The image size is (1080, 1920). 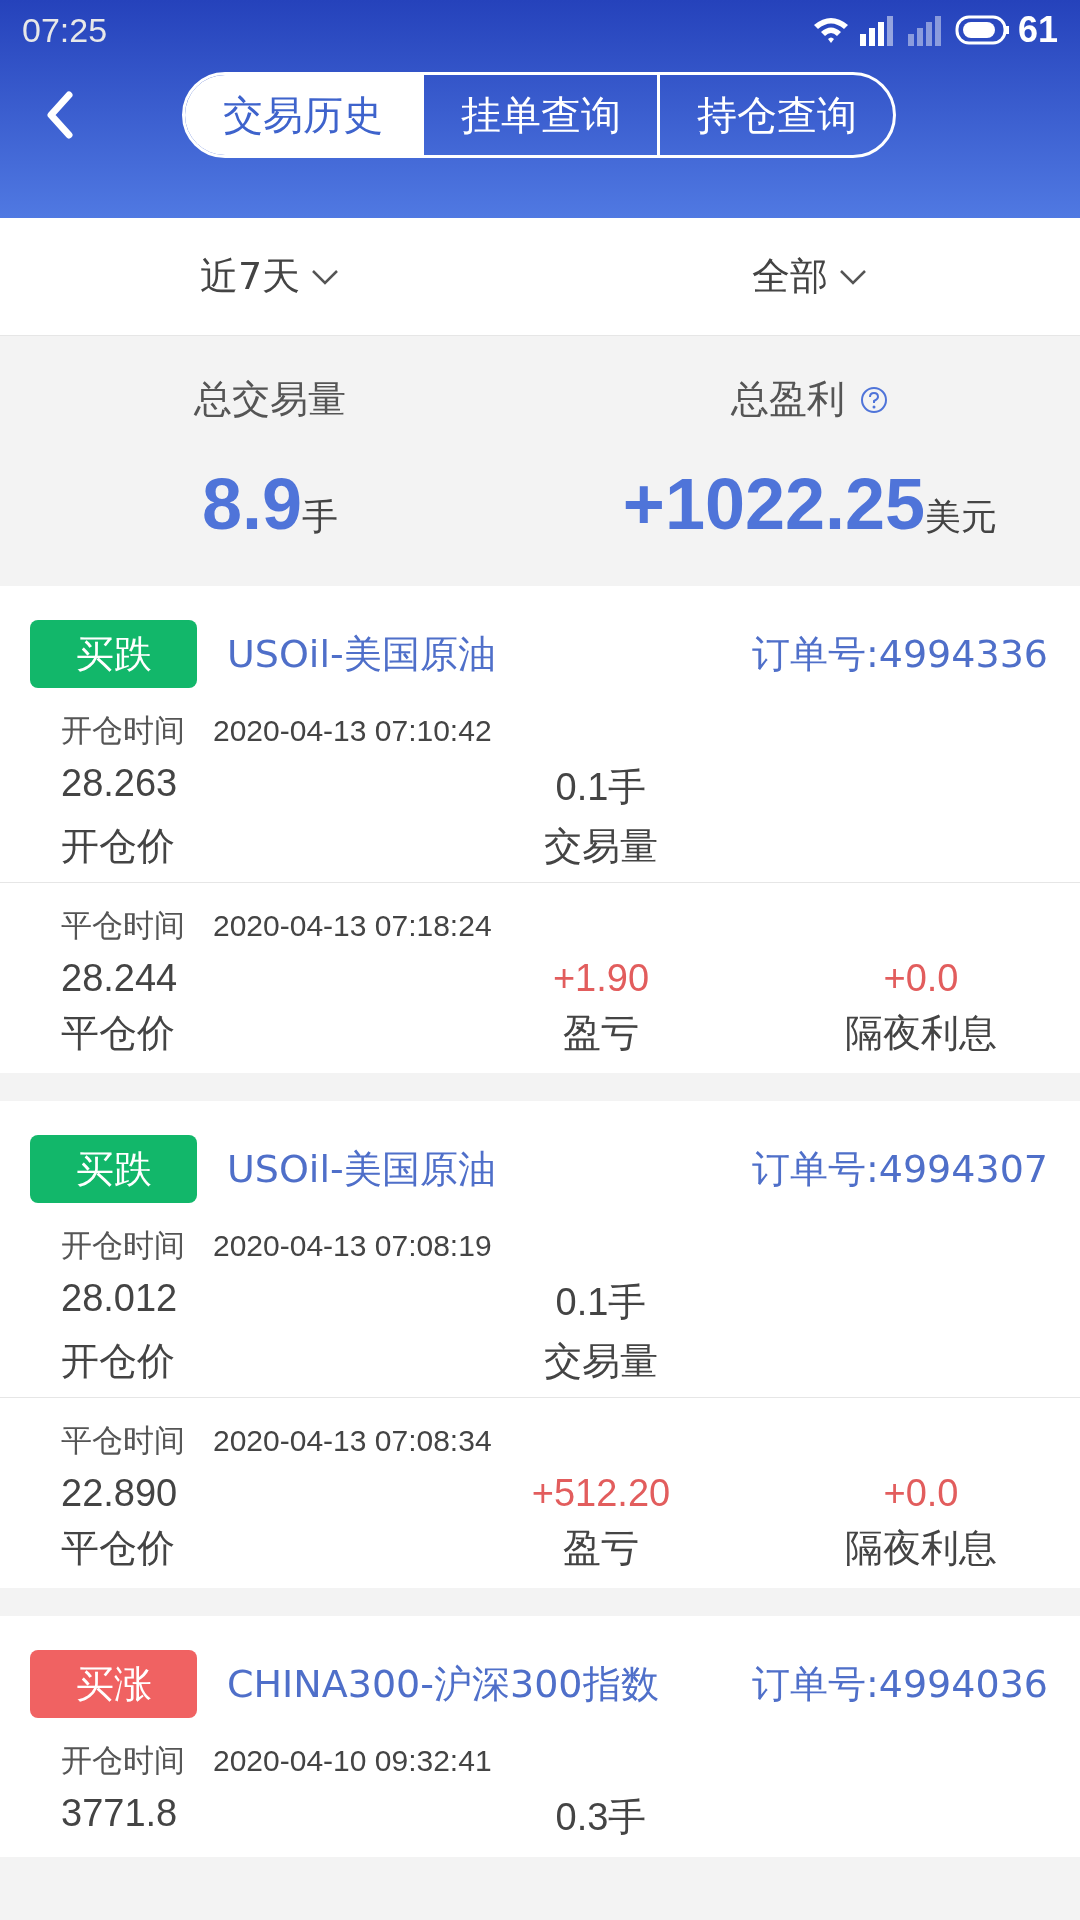 What do you see at coordinates (120, 1299) in the screenshot?
I see `price-value: 28.012` at bounding box center [120, 1299].